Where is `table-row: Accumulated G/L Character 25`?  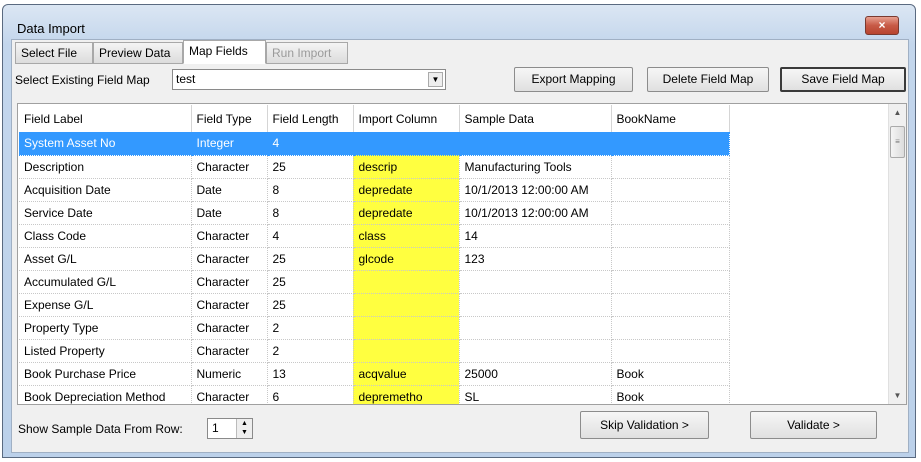
table-row: Accumulated G/L Character 25 is located at coordinates (374, 282).